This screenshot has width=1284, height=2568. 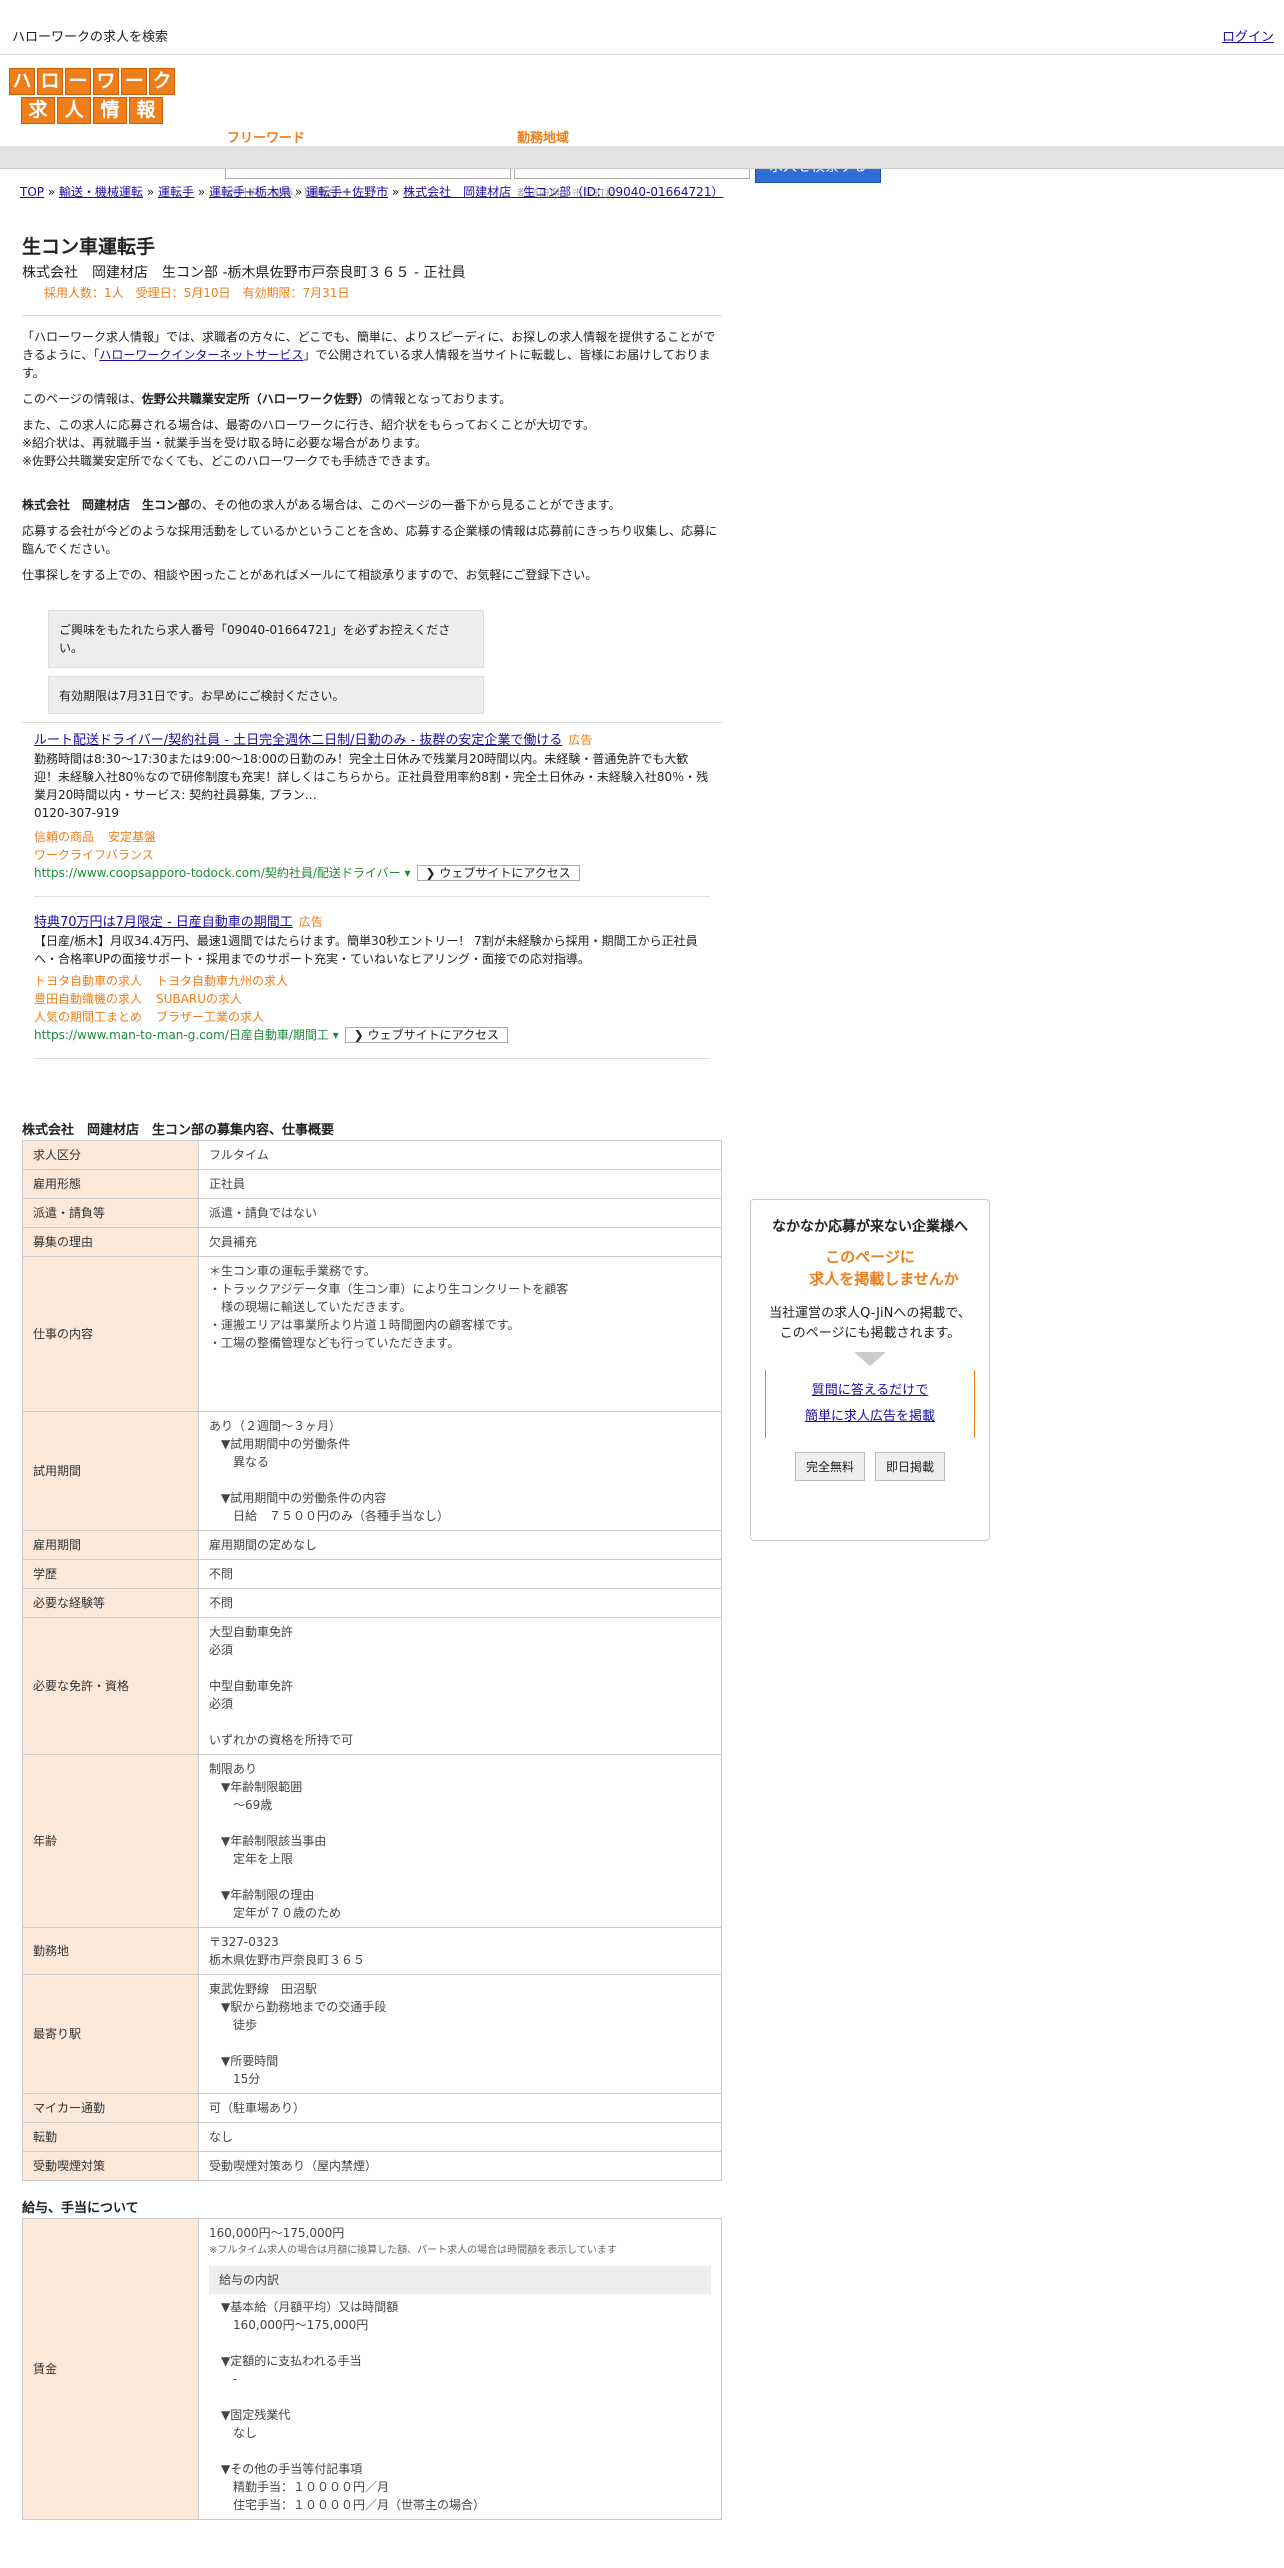 I want to click on logo-char: ワ, so click(x=106, y=81).